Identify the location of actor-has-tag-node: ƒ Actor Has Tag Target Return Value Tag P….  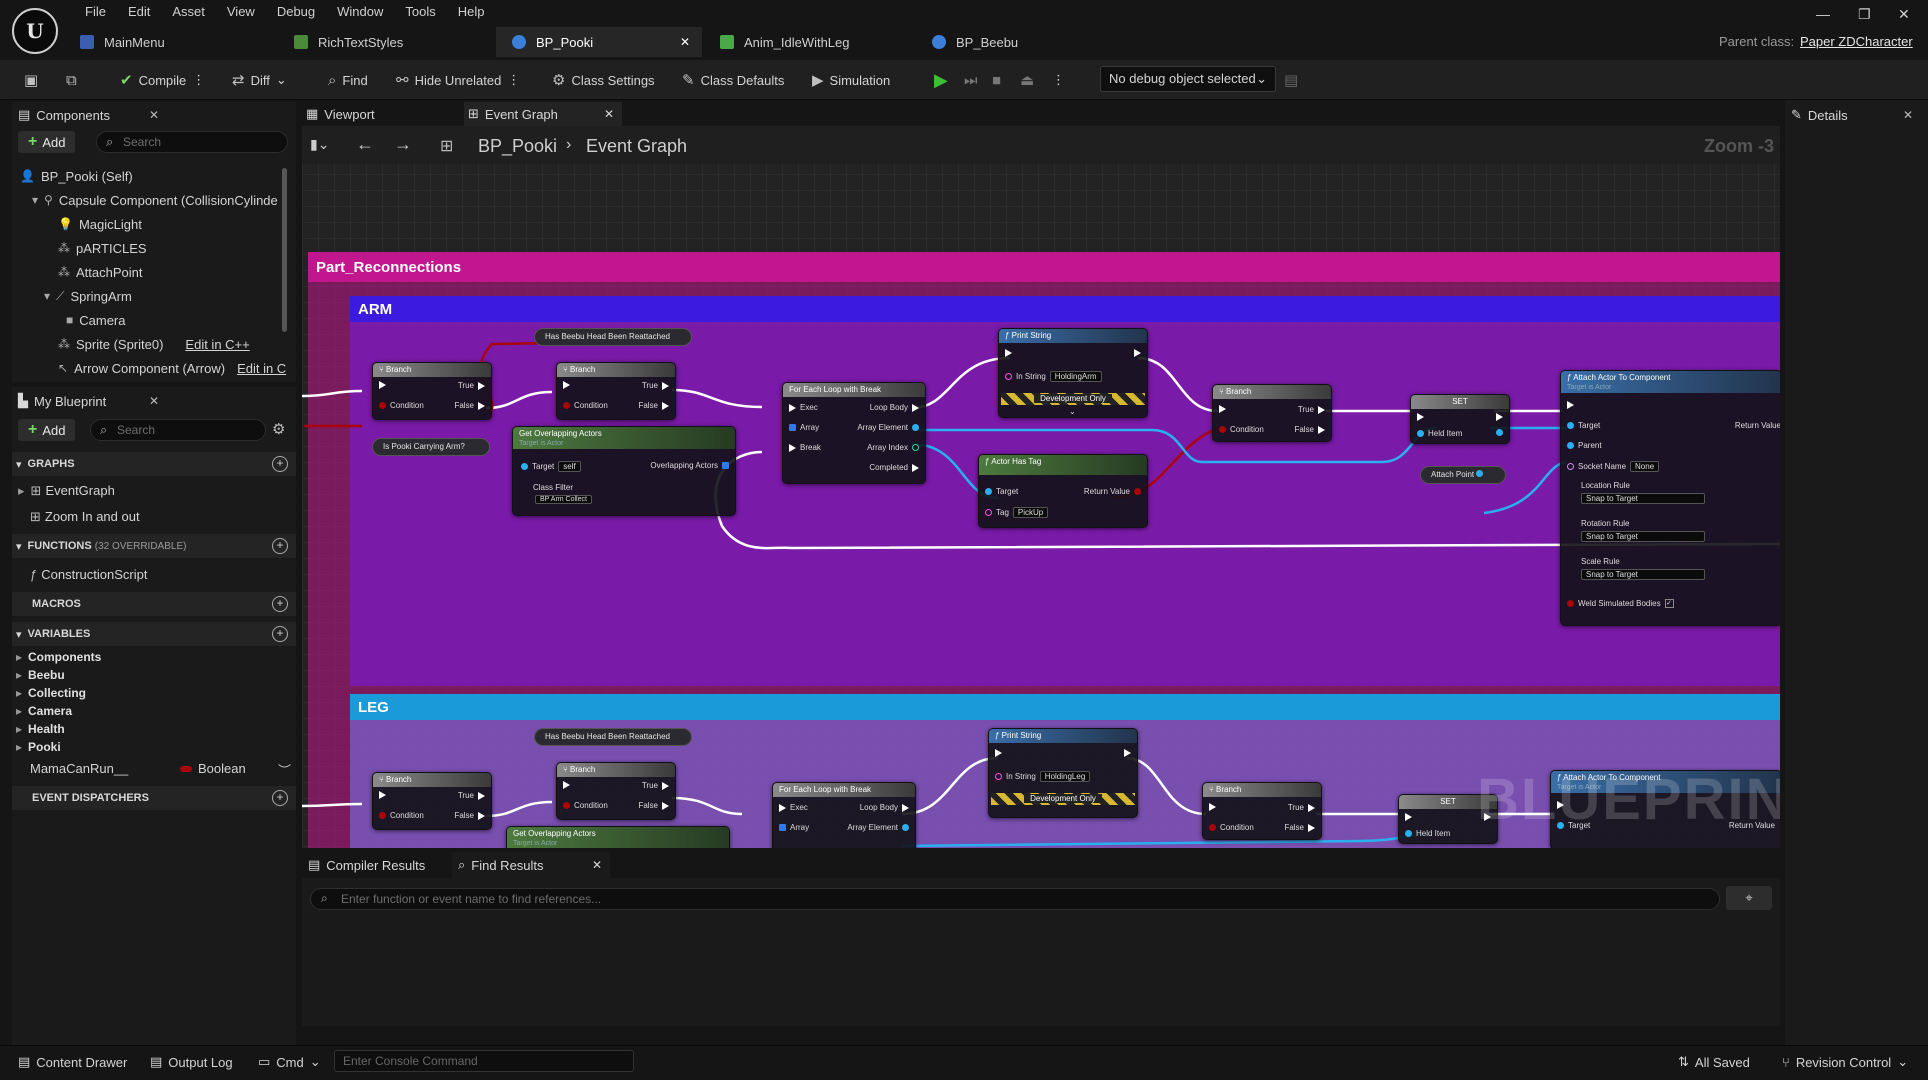
(1063, 491).